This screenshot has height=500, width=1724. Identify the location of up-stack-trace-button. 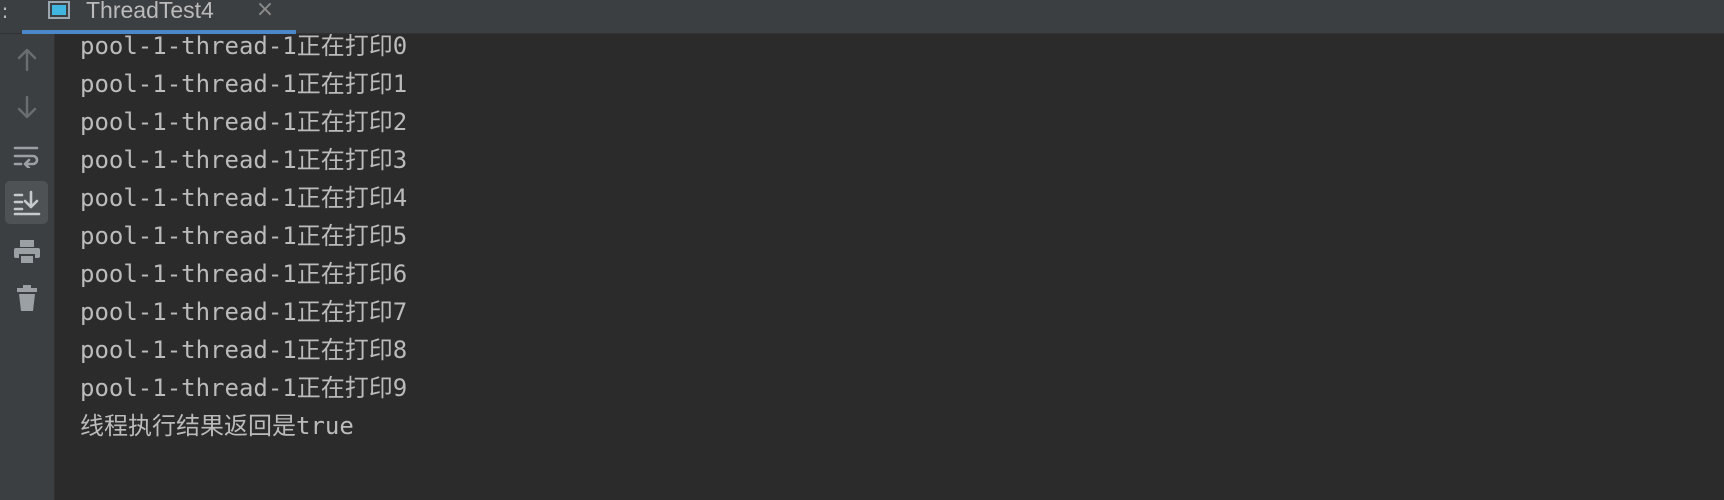
(26, 59).